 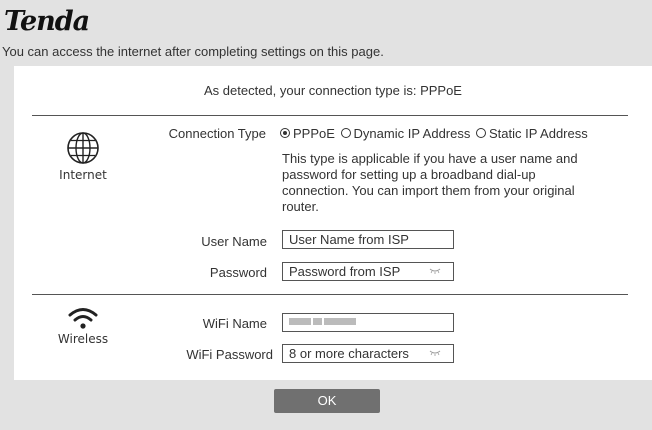 What do you see at coordinates (83, 175) in the screenshot?
I see `internet-caption: Internet` at bounding box center [83, 175].